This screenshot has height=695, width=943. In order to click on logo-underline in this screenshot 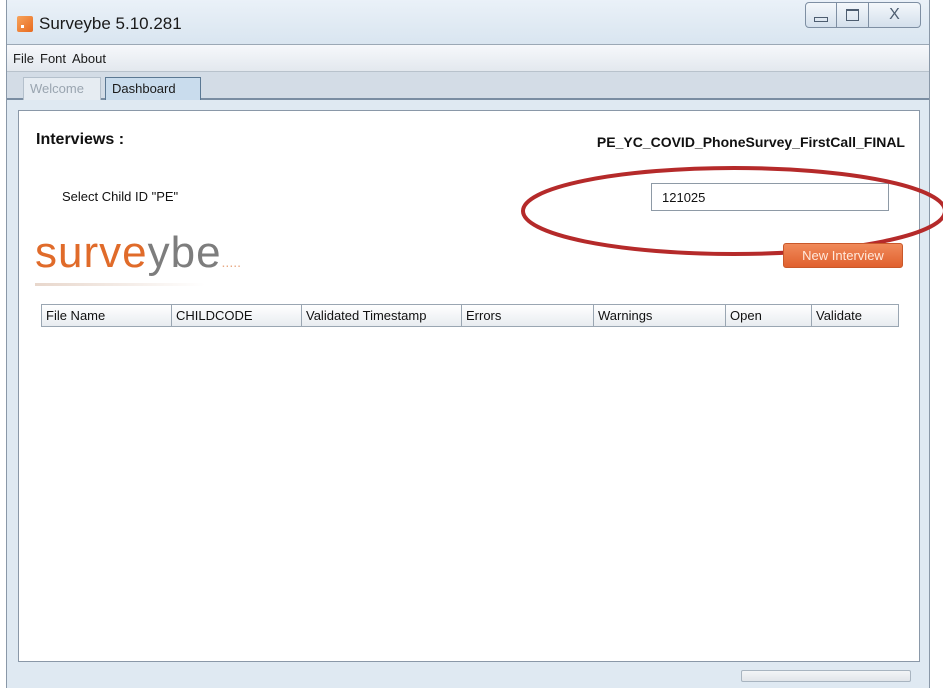, I will do `click(120, 284)`.